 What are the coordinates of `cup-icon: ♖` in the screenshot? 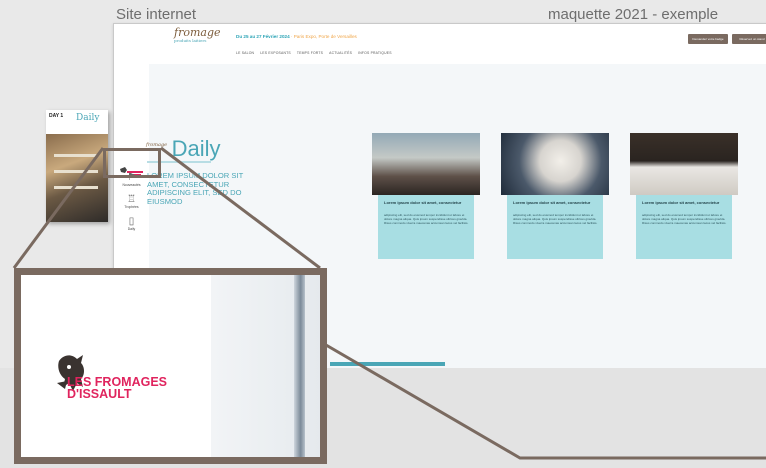 It's located at (131, 199).